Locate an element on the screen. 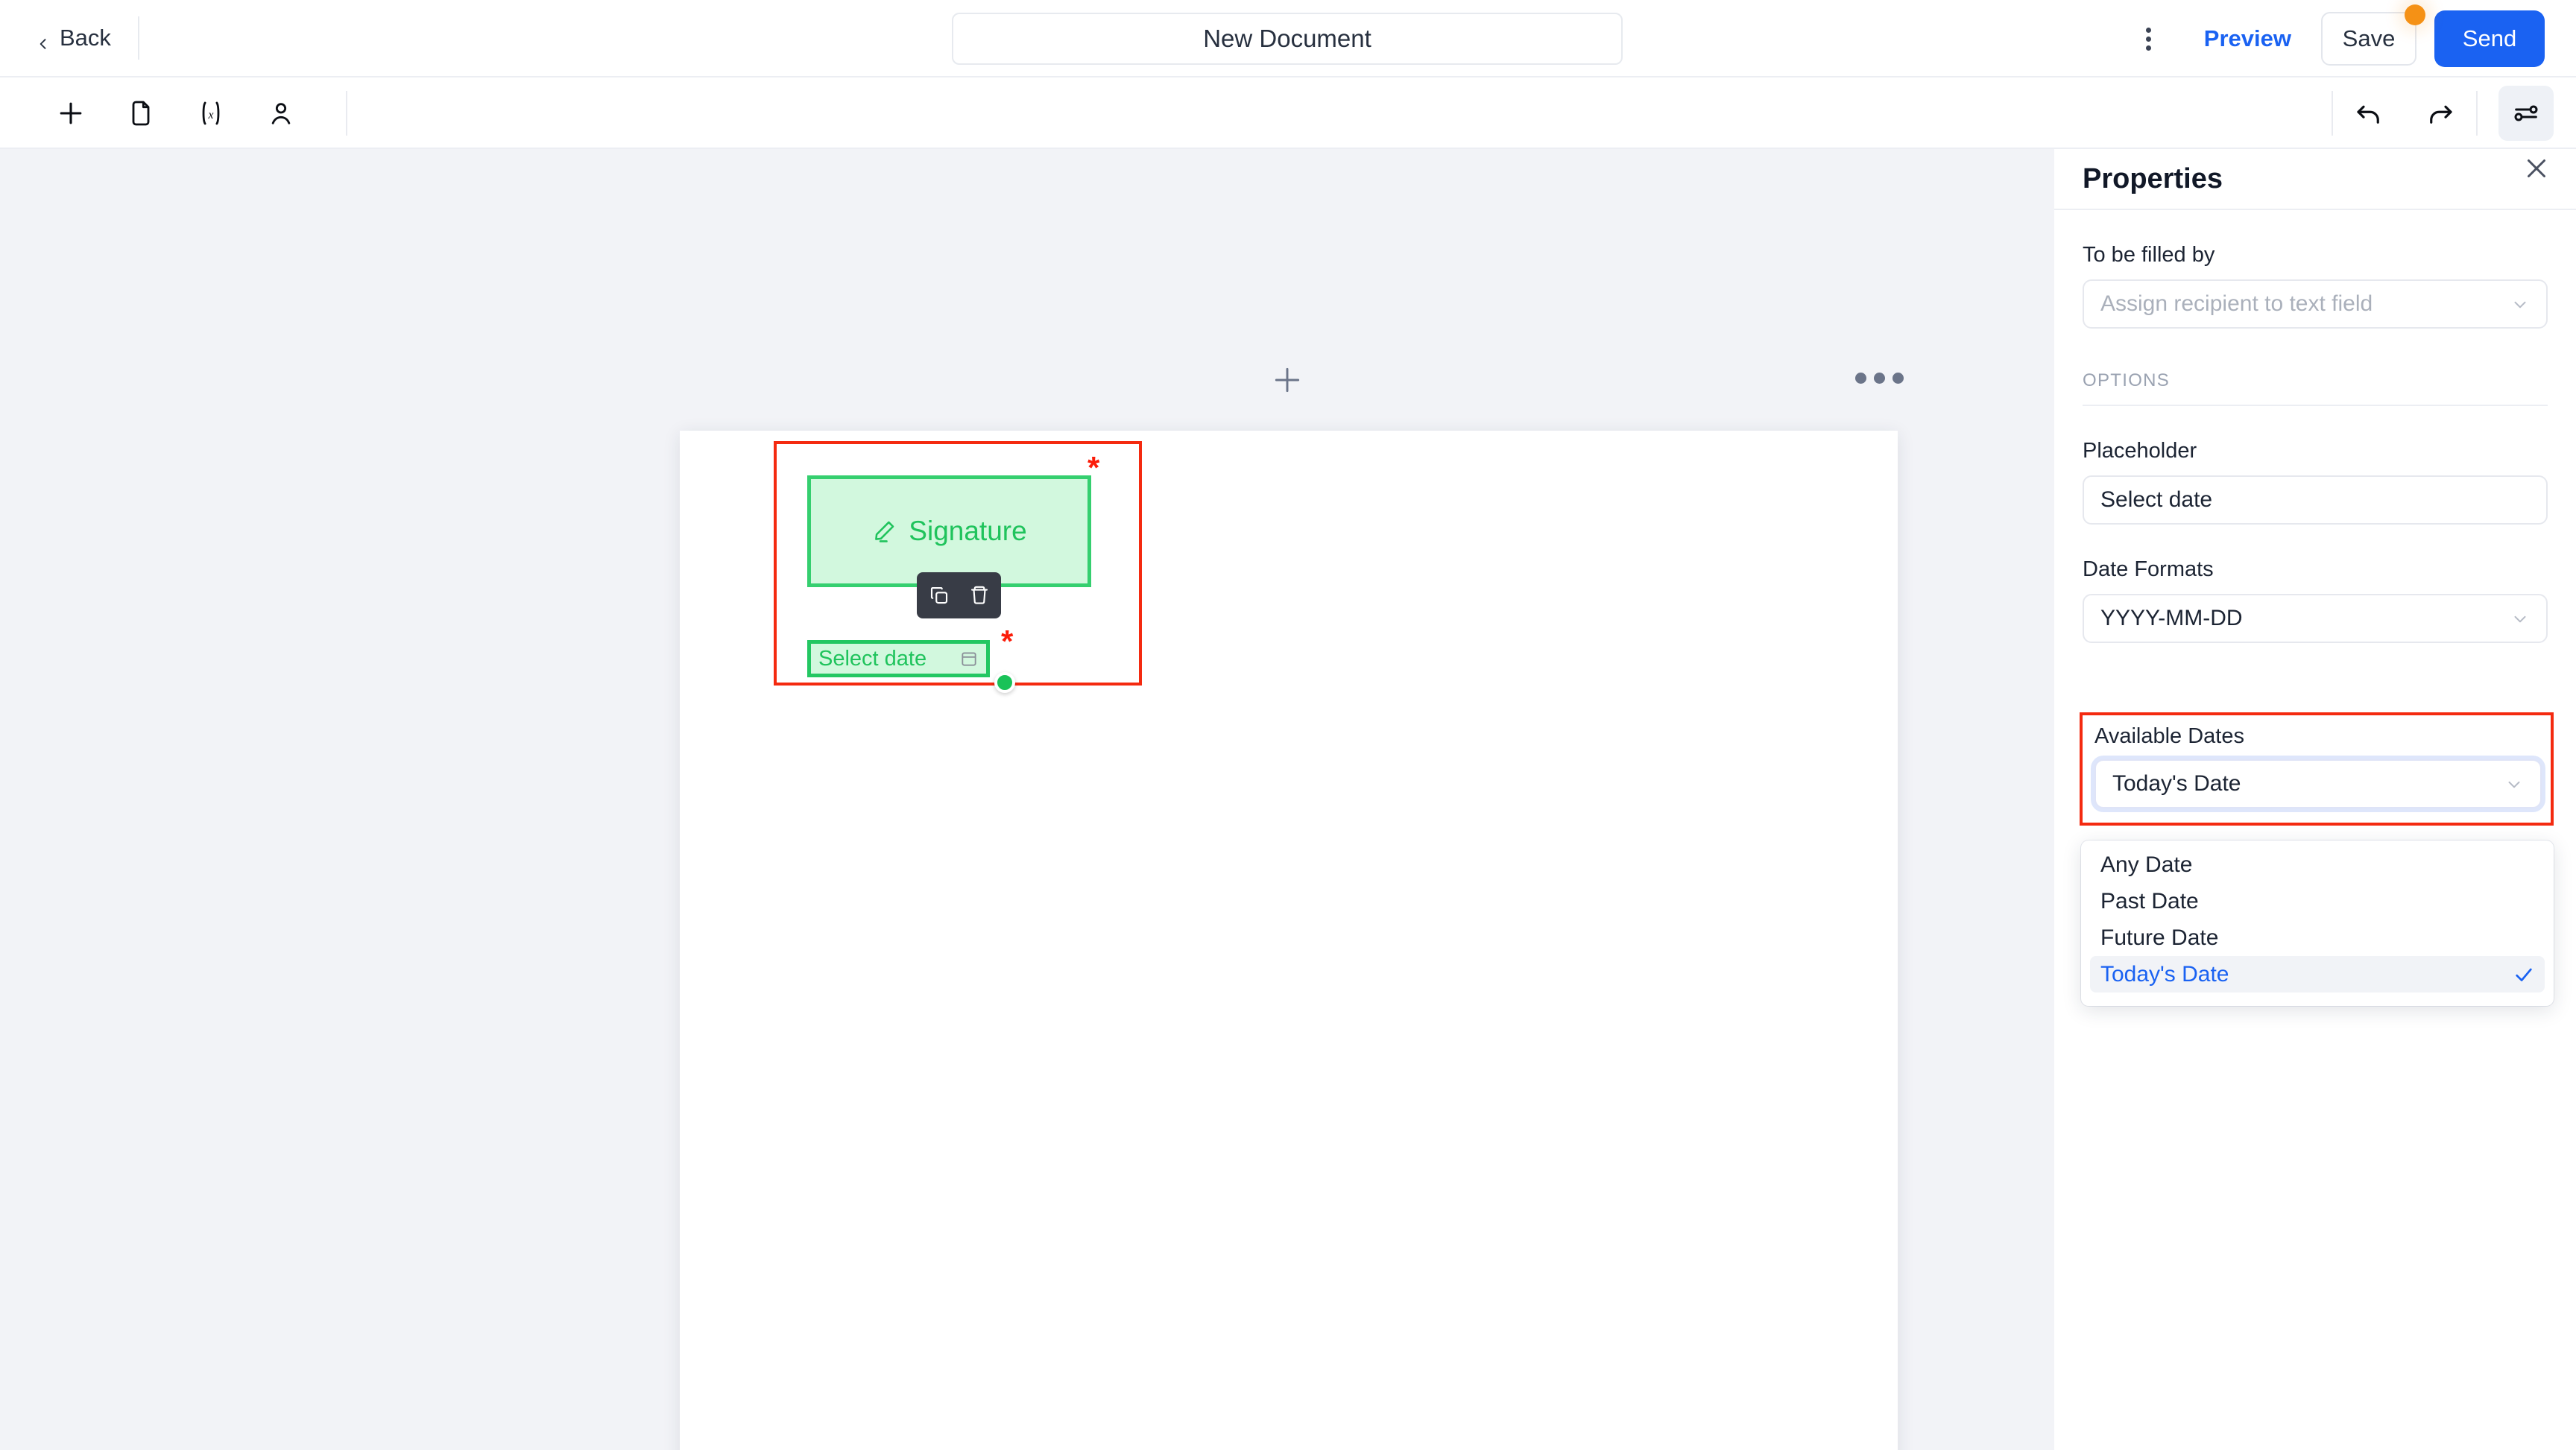 Image resolution: width=2576 pixels, height=1450 pixels. sliders-icon is located at coordinates (2526, 113).